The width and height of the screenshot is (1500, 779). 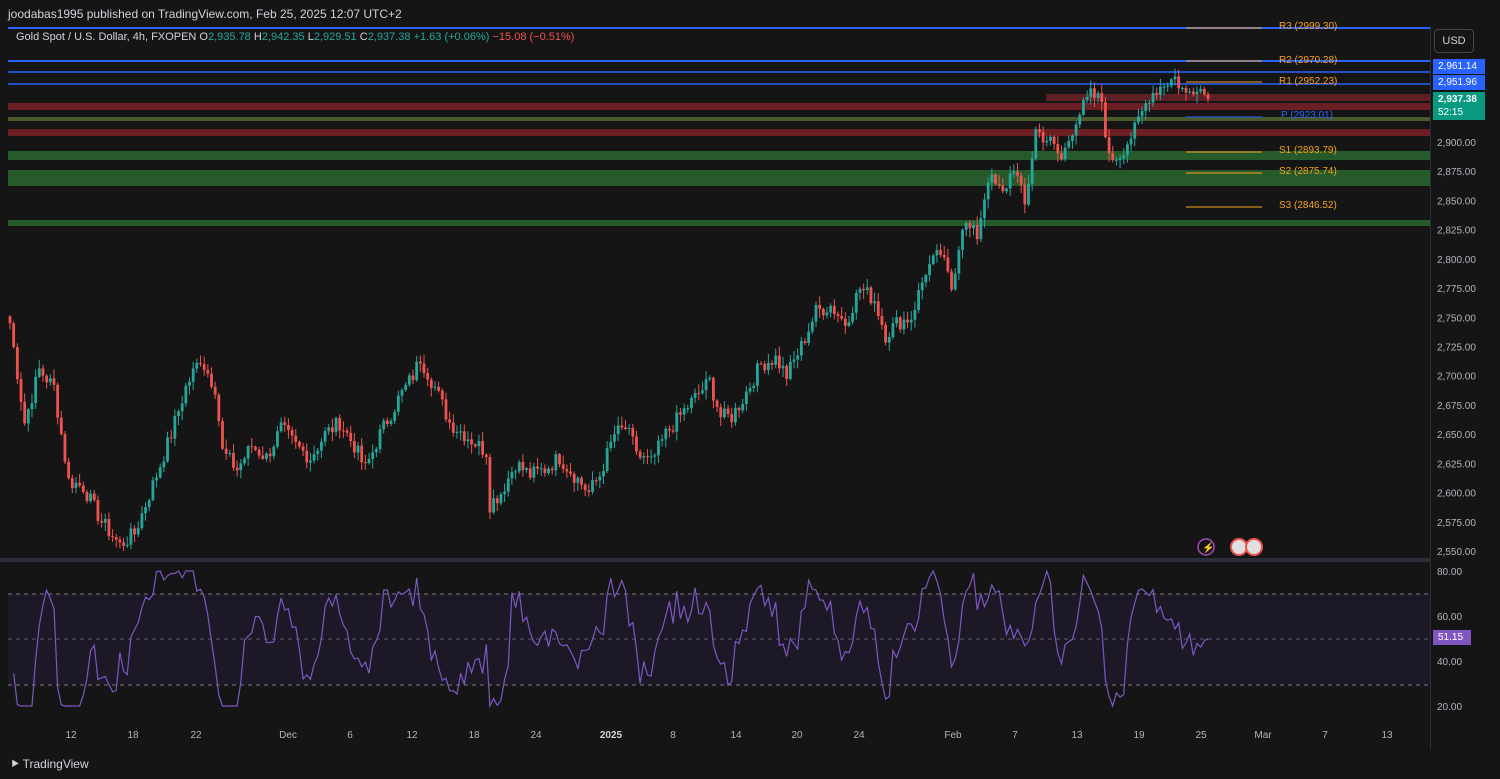 I want to click on footer, so click(x=750, y=764).